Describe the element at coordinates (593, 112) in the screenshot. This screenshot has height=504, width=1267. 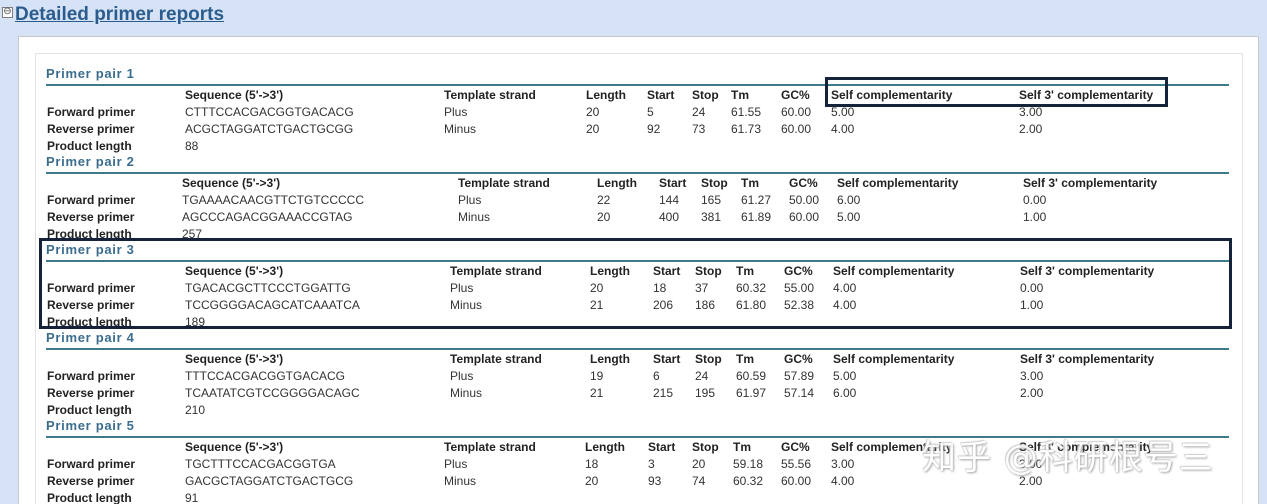
I see `forward-length: 20` at that location.